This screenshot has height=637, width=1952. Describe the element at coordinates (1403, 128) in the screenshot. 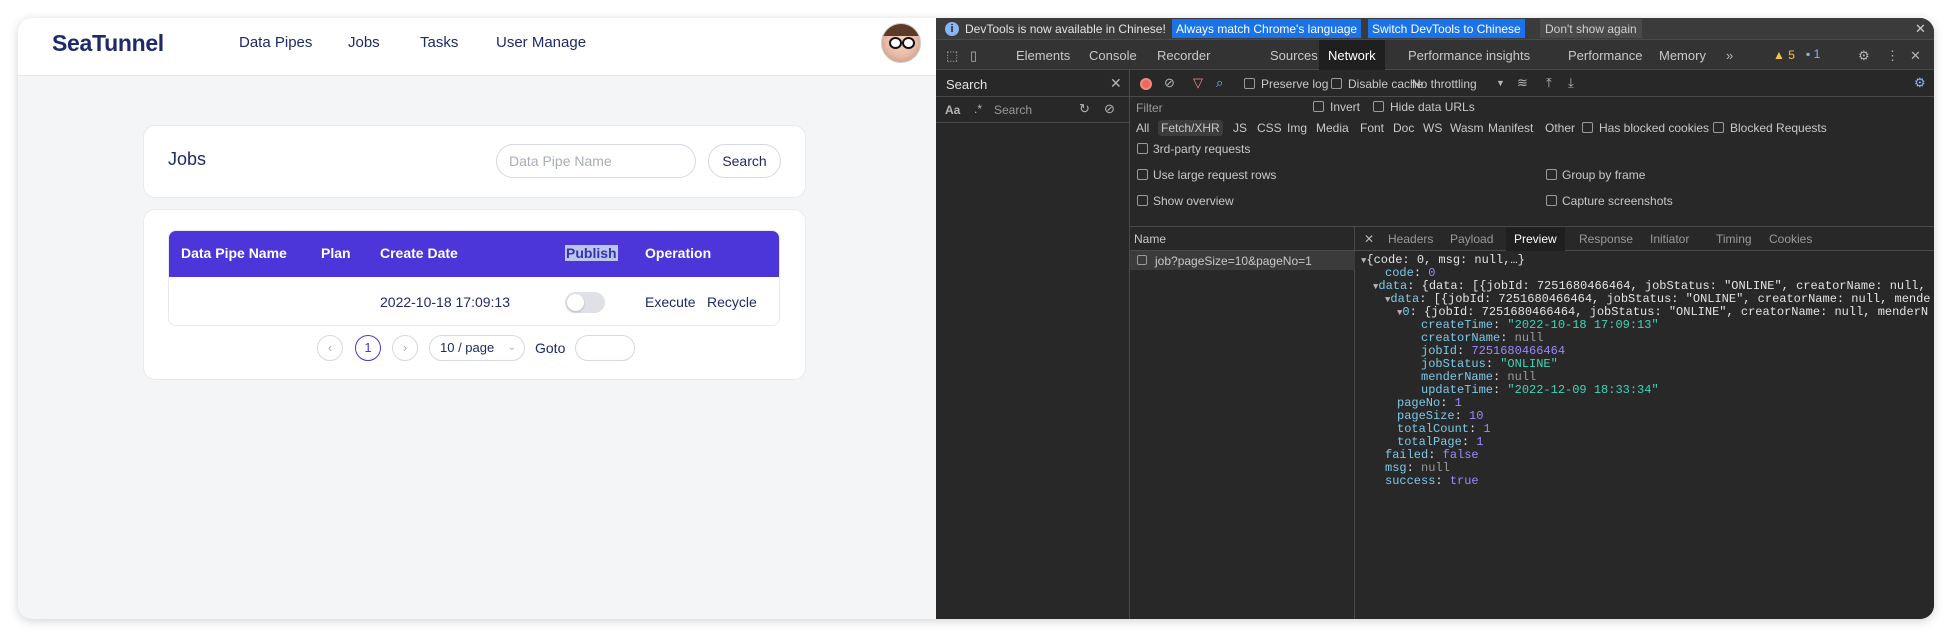

I see `type-doc: Doc` at that location.